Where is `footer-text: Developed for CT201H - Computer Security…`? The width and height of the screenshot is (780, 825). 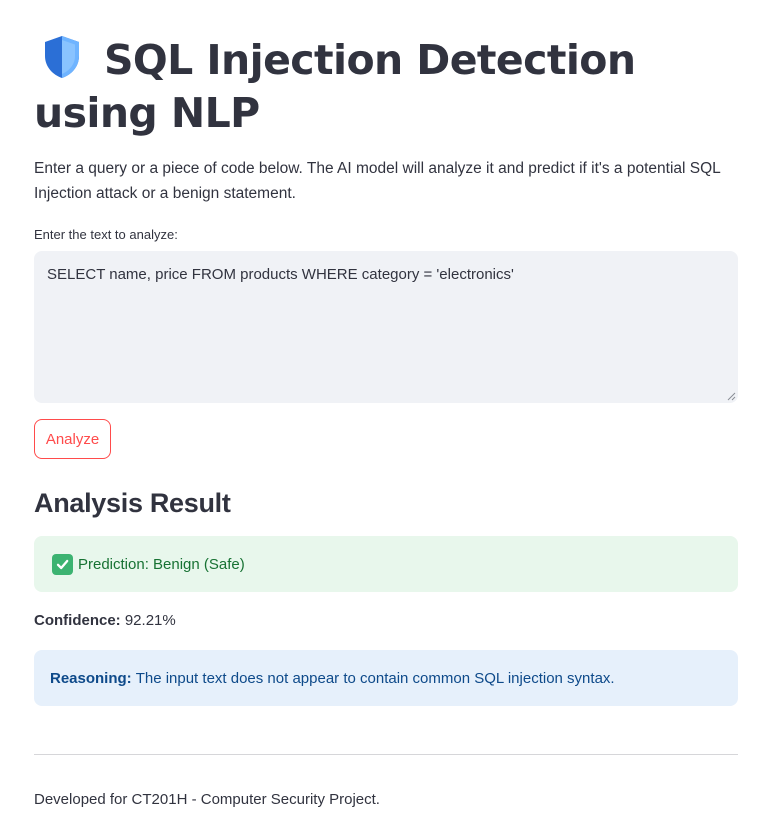
footer-text: Developed for CT201H - Computer Security… is located at coordinates (207, 799).